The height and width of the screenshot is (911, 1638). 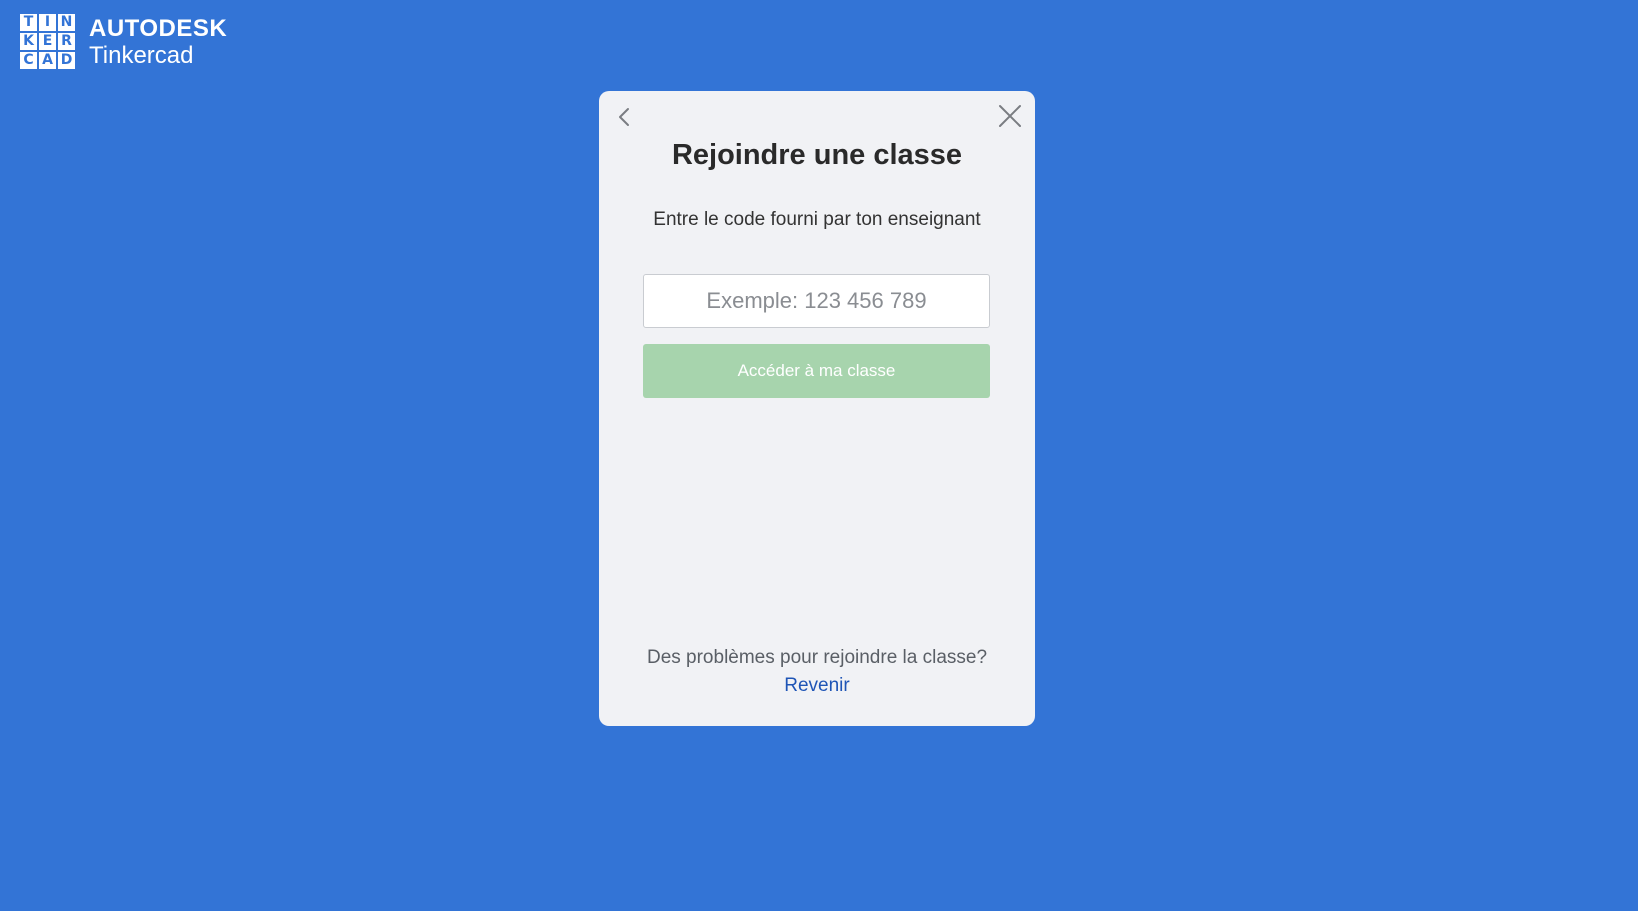 I want to click on back-button, so click(x=625, y=117).